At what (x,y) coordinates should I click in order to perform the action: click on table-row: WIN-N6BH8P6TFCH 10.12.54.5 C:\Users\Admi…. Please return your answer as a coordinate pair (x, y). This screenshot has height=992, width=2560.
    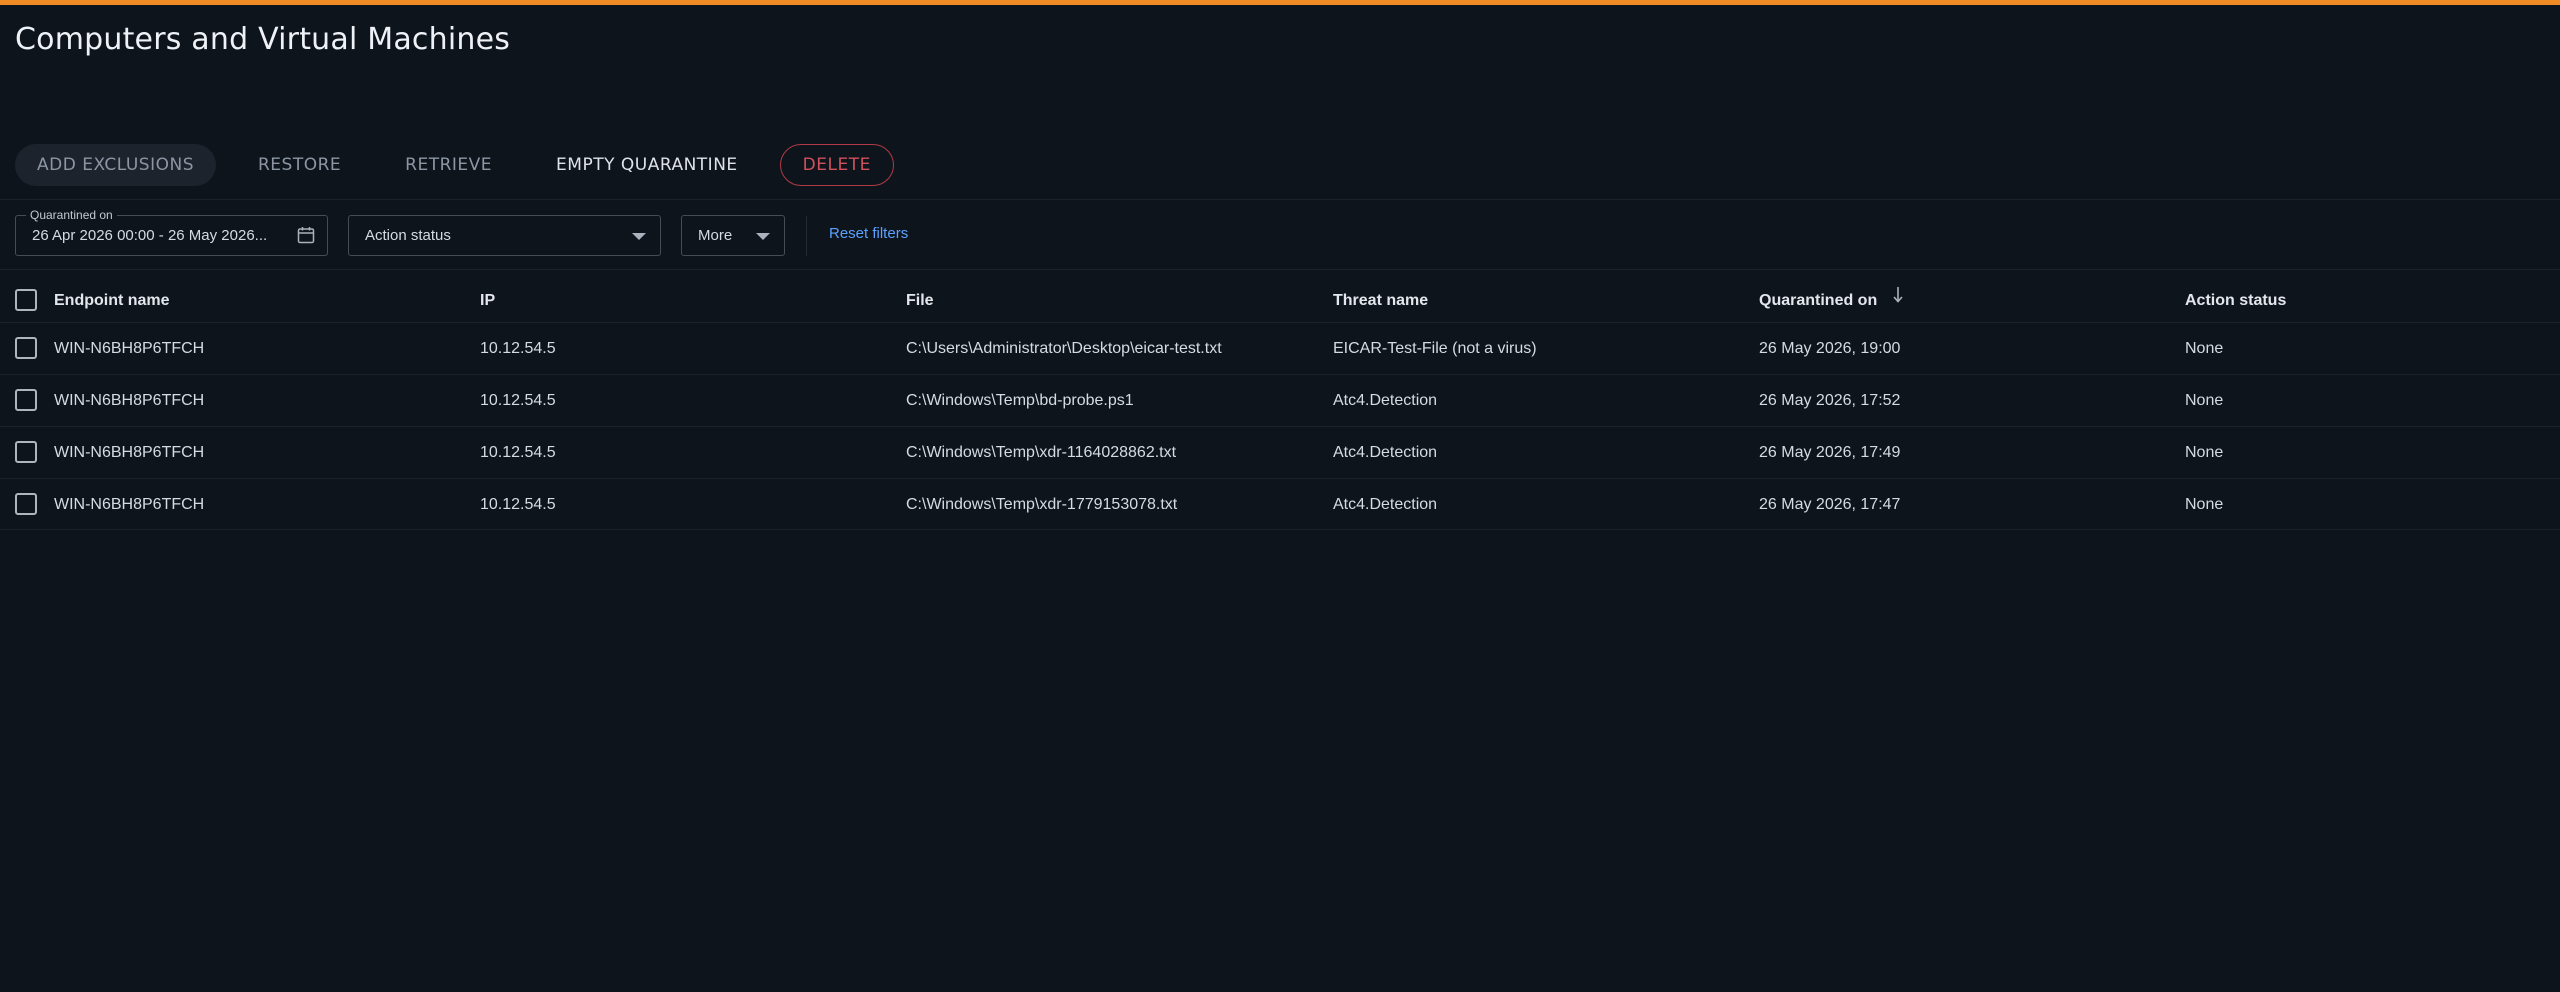
    Looking at the image, I should click on (1280, 348).